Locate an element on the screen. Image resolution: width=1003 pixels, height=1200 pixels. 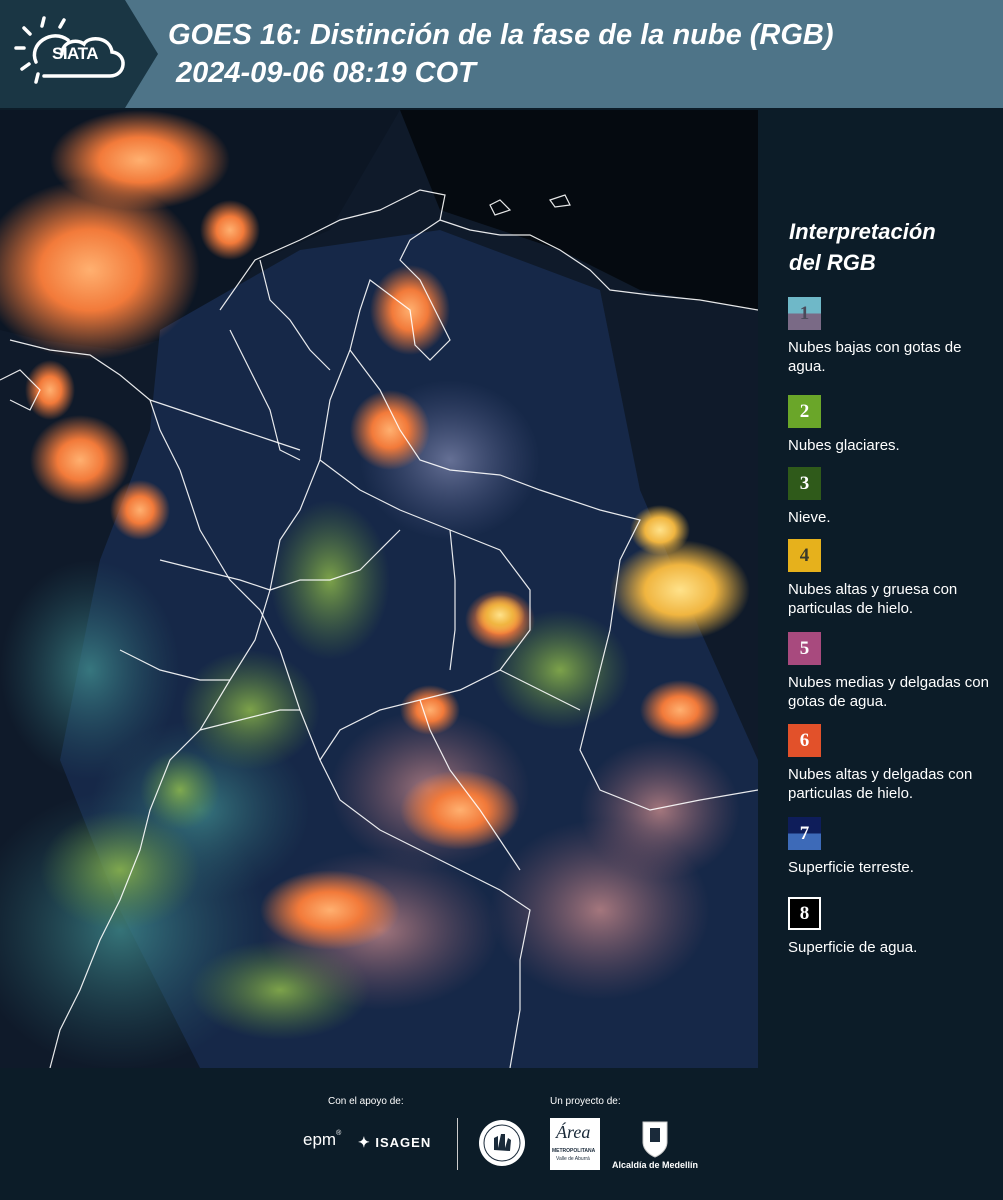
legend-number: 6 is located at coordinates (804, 740).